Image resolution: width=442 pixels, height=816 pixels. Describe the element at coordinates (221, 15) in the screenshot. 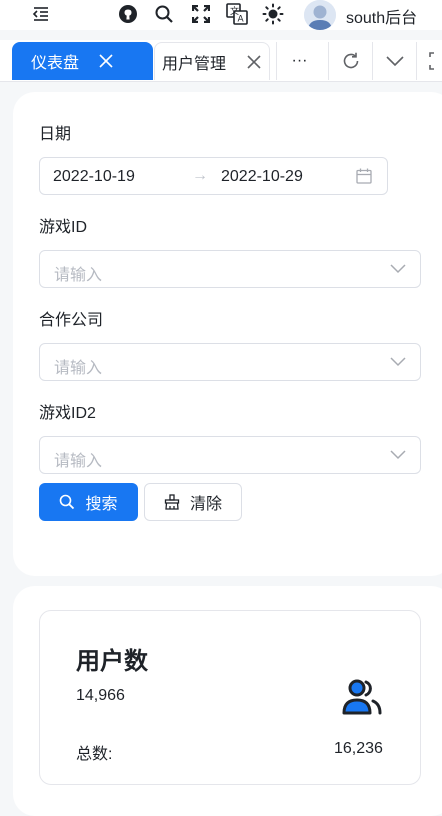

I see `top-header: 文A south后台` at that location.